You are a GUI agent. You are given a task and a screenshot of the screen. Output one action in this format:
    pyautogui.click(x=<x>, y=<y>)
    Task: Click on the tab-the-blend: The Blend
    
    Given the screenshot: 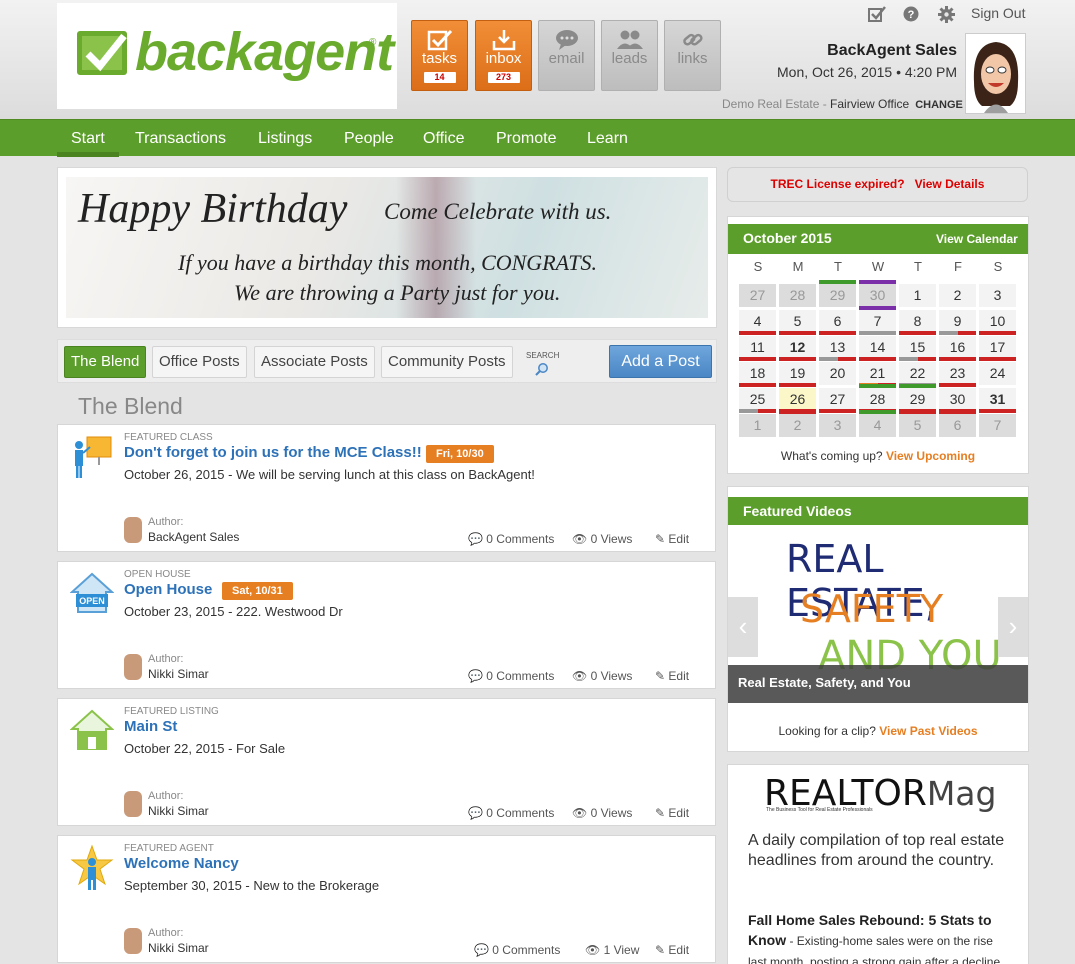 What is the action you would take?
    pyautogui.click(x=105, y=362)
    